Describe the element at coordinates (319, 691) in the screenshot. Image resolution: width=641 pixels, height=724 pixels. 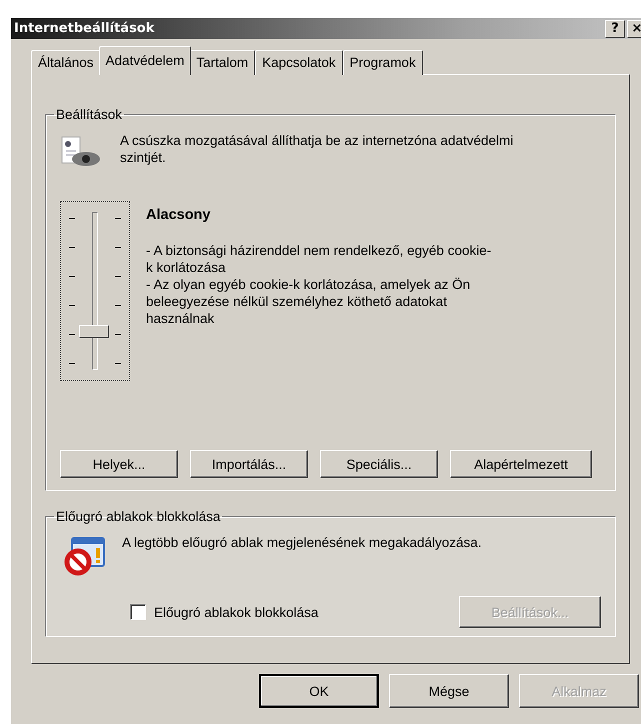
I see `dialog-button: OK` at that location.